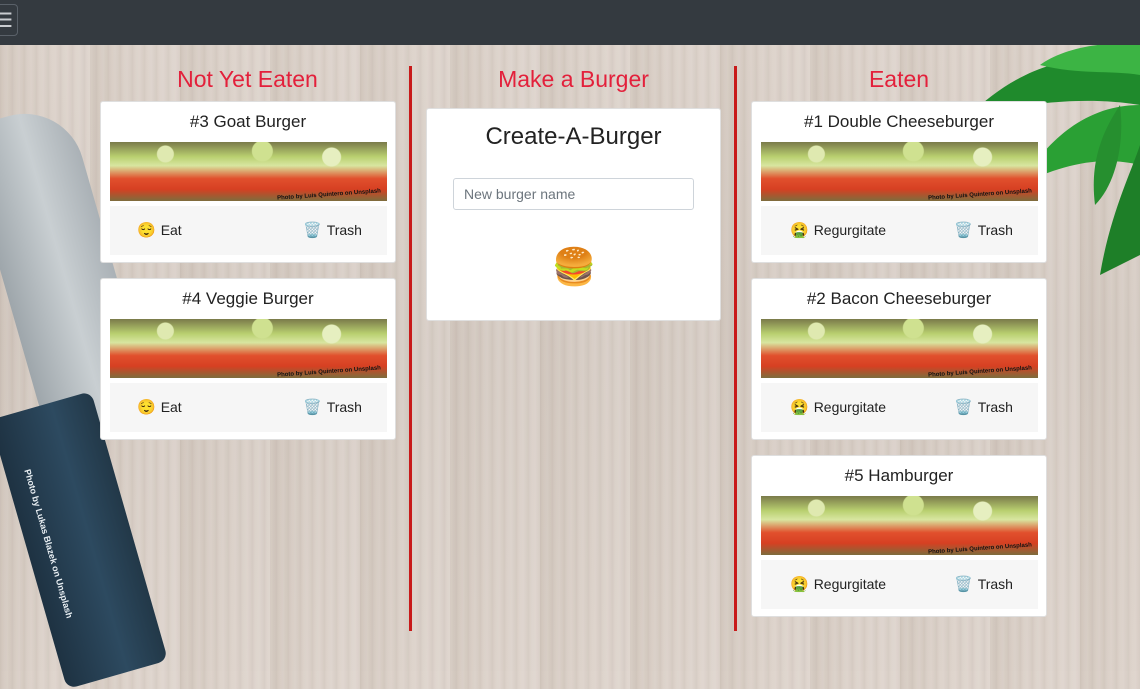 This screenshot has height=689, width=1140. I want to click on burger-name-input, so click(573, 194).